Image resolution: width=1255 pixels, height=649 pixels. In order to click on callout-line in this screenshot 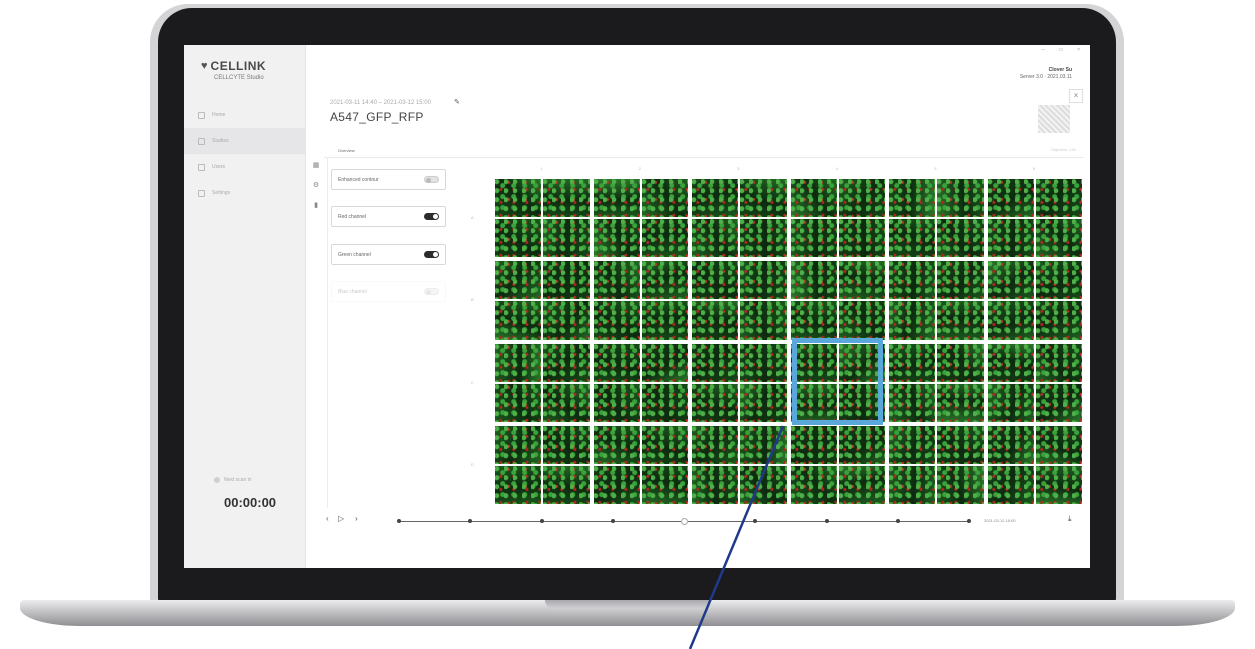, I will do `click(736, 537)`.